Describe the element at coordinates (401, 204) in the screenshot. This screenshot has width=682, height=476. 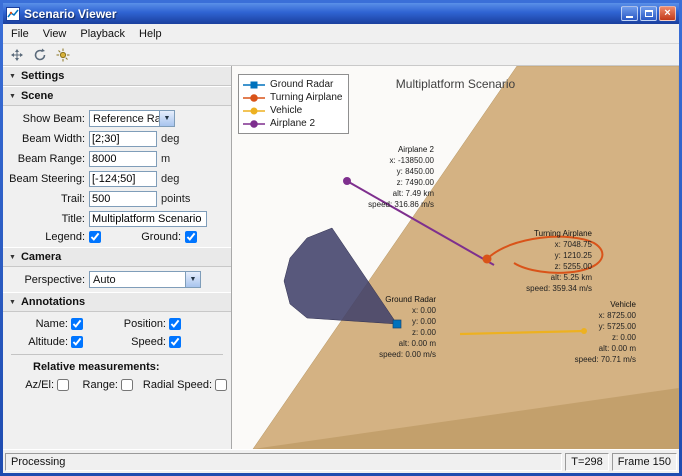
I see `annotation-speed: speed: 316.86 m/s` at that location.